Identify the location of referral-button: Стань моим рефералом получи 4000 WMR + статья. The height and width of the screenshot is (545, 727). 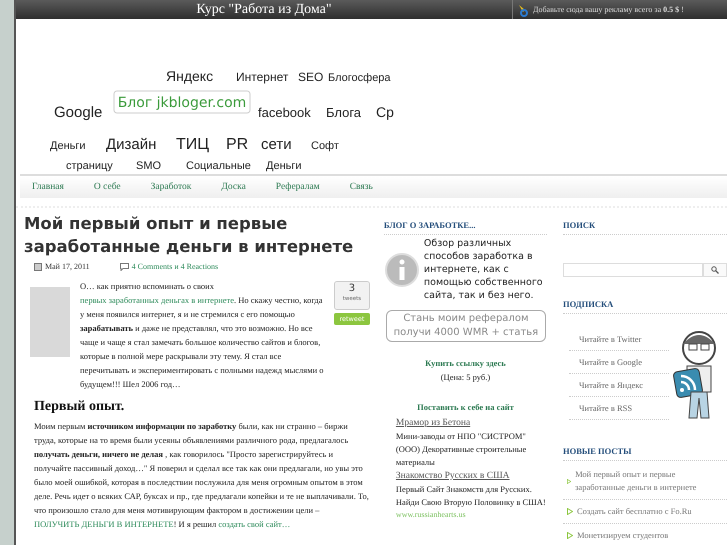
(466, 326).